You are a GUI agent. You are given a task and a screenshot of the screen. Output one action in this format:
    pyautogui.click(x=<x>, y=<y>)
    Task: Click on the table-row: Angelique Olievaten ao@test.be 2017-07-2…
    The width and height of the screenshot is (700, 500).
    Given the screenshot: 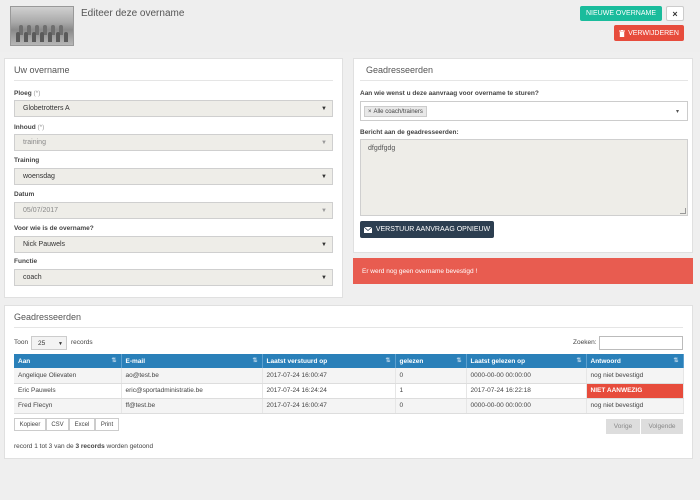 What is the action you would take?
    pyautogui.click(x=349, y=376)
    